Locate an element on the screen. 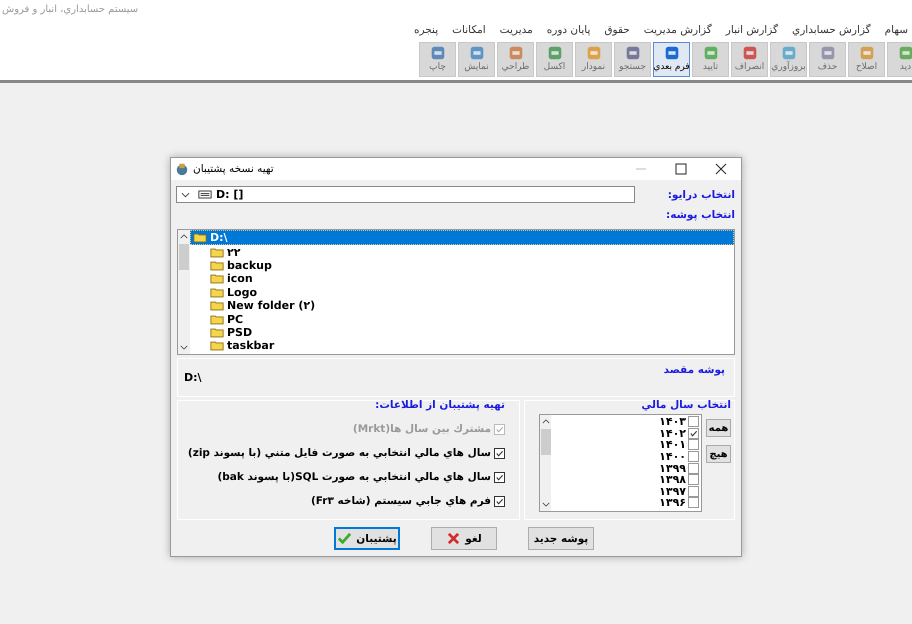  year-label: ۱۳۹۹ is located at coordinates (672, 468).